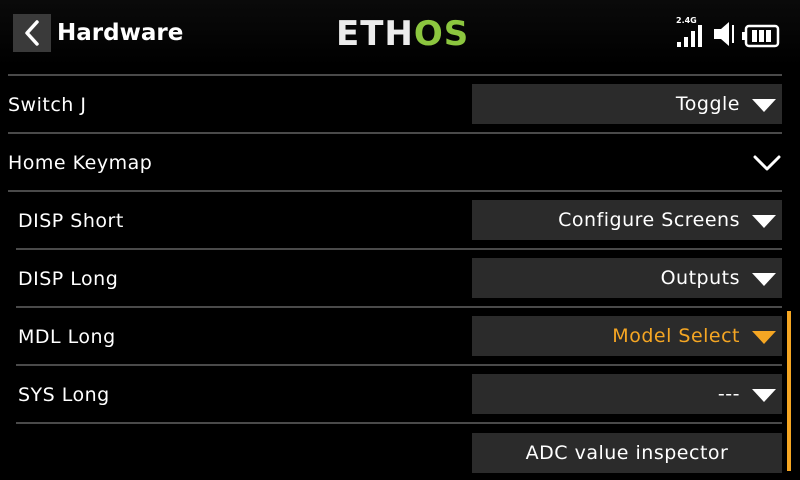  What do you see at coordinates (789, 391) in the screenshot?
I see `scrollbar` at bounding box center [789, 391].